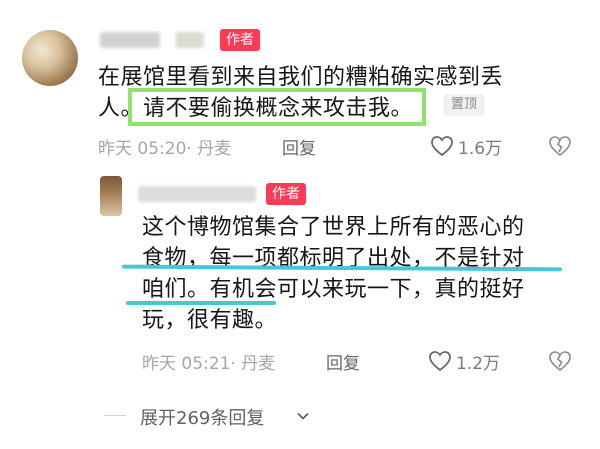 The height and width of the screenshot is (449, 600). Describe the element at coordinates (50, 58) in the screenshot. I see `commenter-avatar` at that location.